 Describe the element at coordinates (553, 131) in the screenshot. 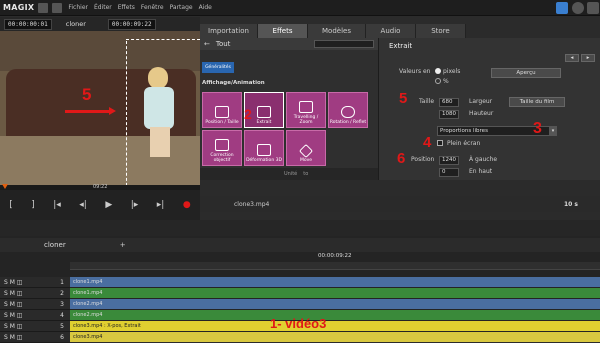

I see `chevron-down-icon: ▾` at that location.